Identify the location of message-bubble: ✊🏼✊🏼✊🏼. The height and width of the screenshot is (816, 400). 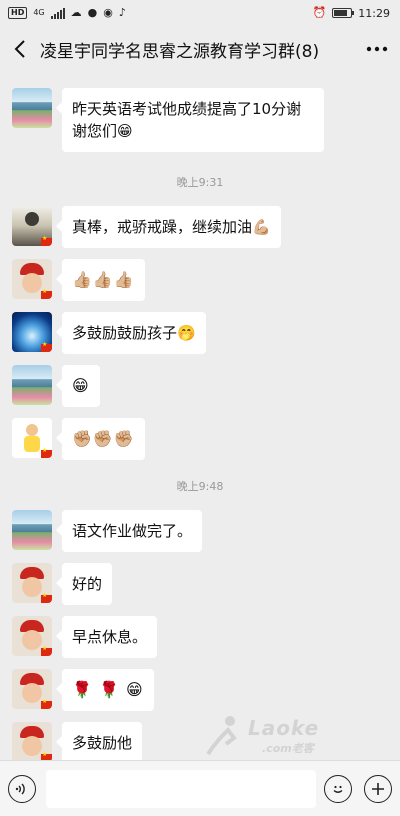
(100, 439).